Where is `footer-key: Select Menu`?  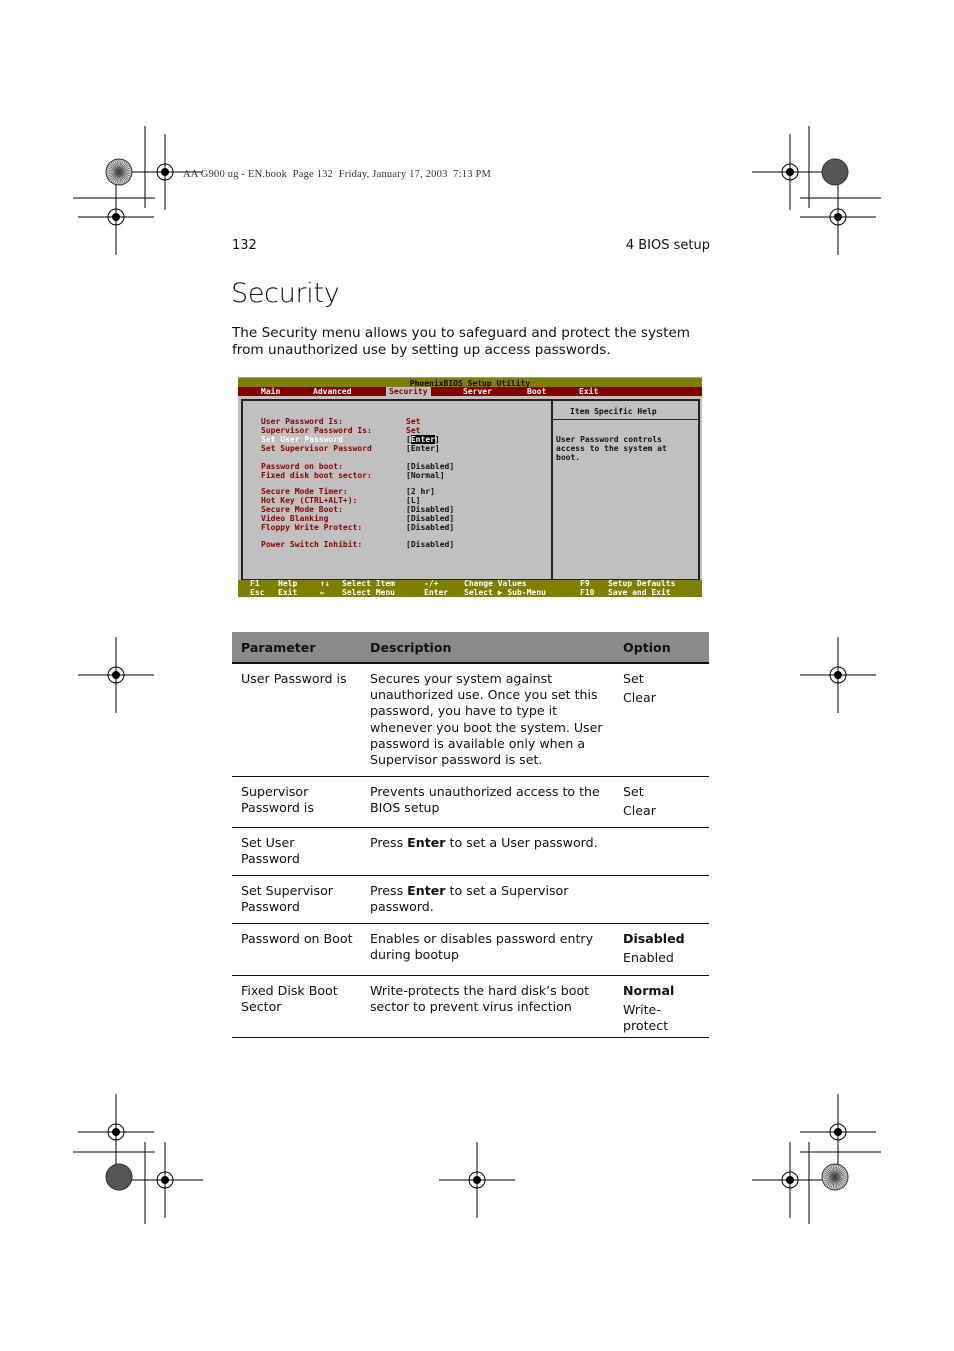
footer-key: Select Menu is located at coordinates (368, 592).